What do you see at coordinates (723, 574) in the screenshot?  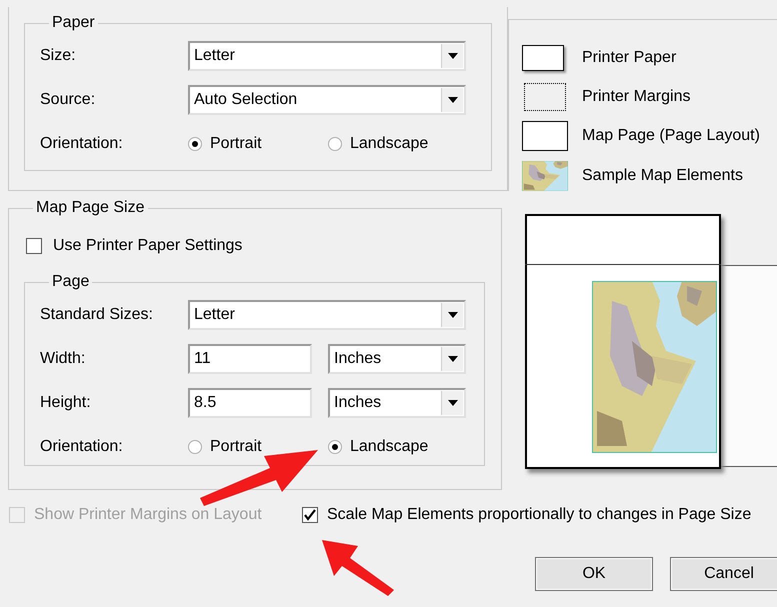 I see `dialog-button: Cancel` at bounding box center [723, 574].